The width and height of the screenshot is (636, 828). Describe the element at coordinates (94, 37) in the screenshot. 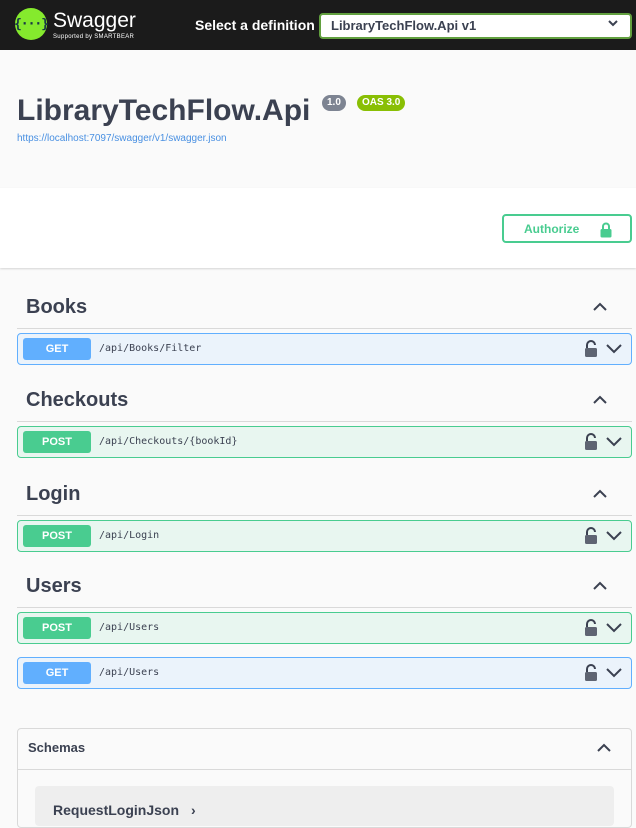

I see `logo-subtitle: Supported by SMARTBEAR` at that location.